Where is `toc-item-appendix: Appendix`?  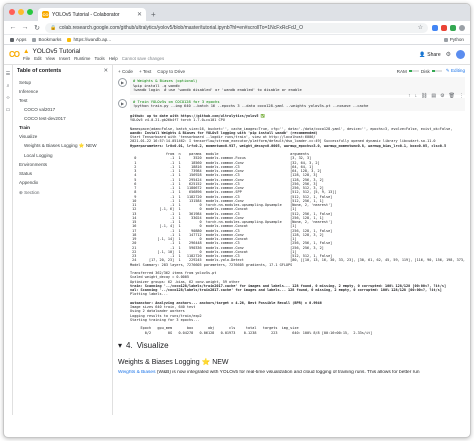 toc-item-appendix: Appendix is located at coordinates (62, 182).